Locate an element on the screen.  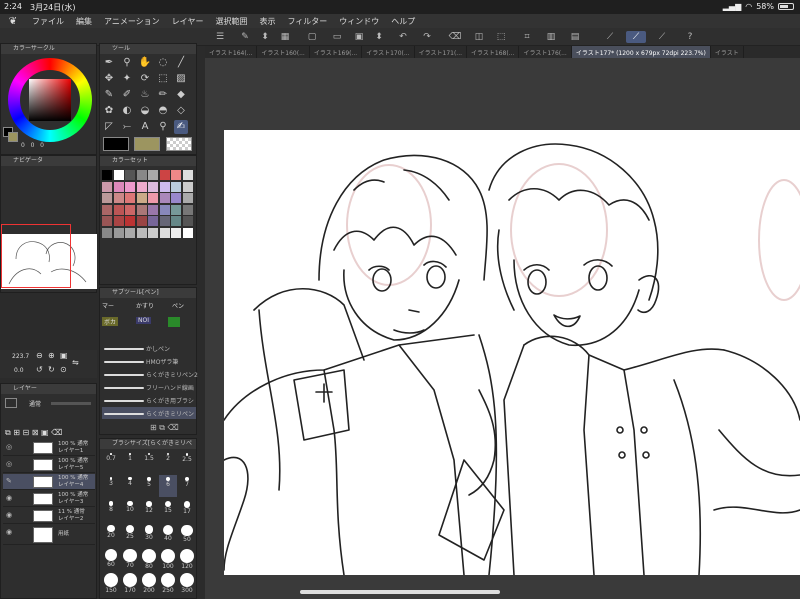
transparent-color-box is located at coordinates (179, 144).